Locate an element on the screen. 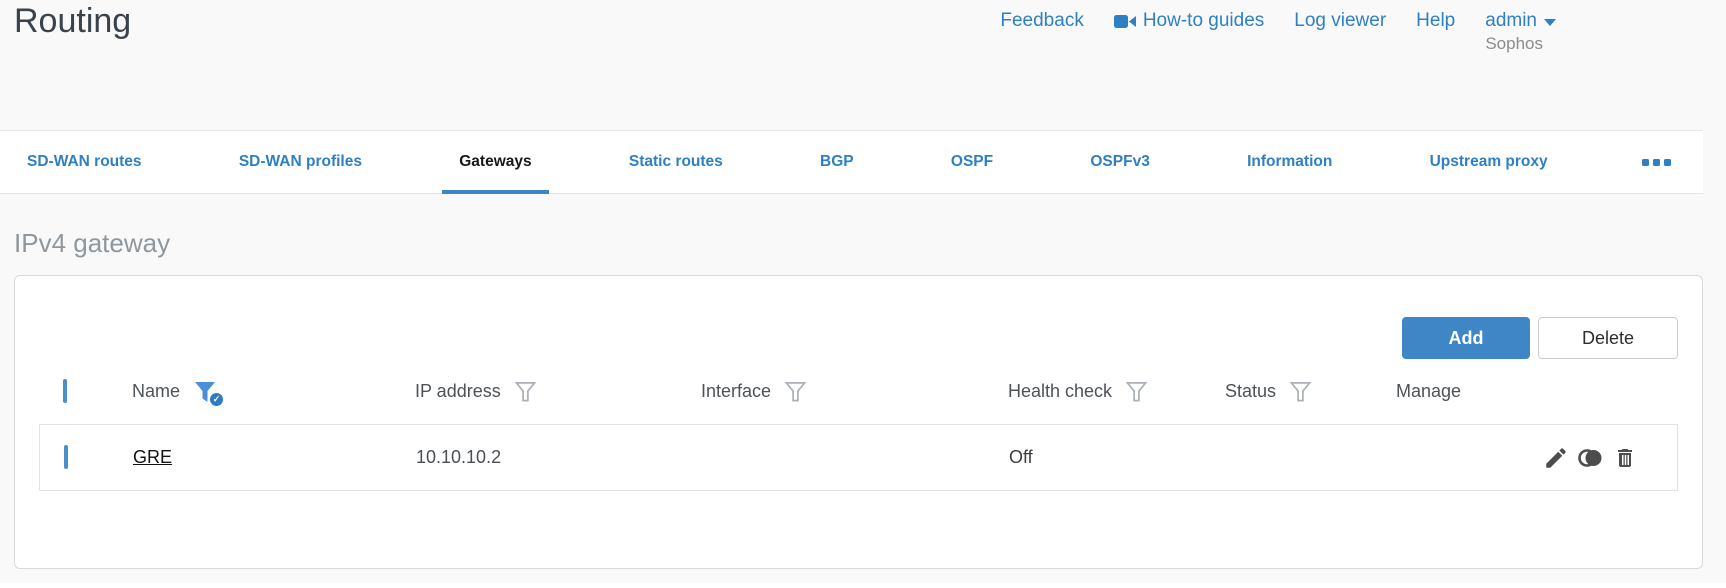 Image resolution: width=1726 pixels, height=588 pixels. tab-ospfv3: OSPFv3 is located at coordinates (1119, 162).